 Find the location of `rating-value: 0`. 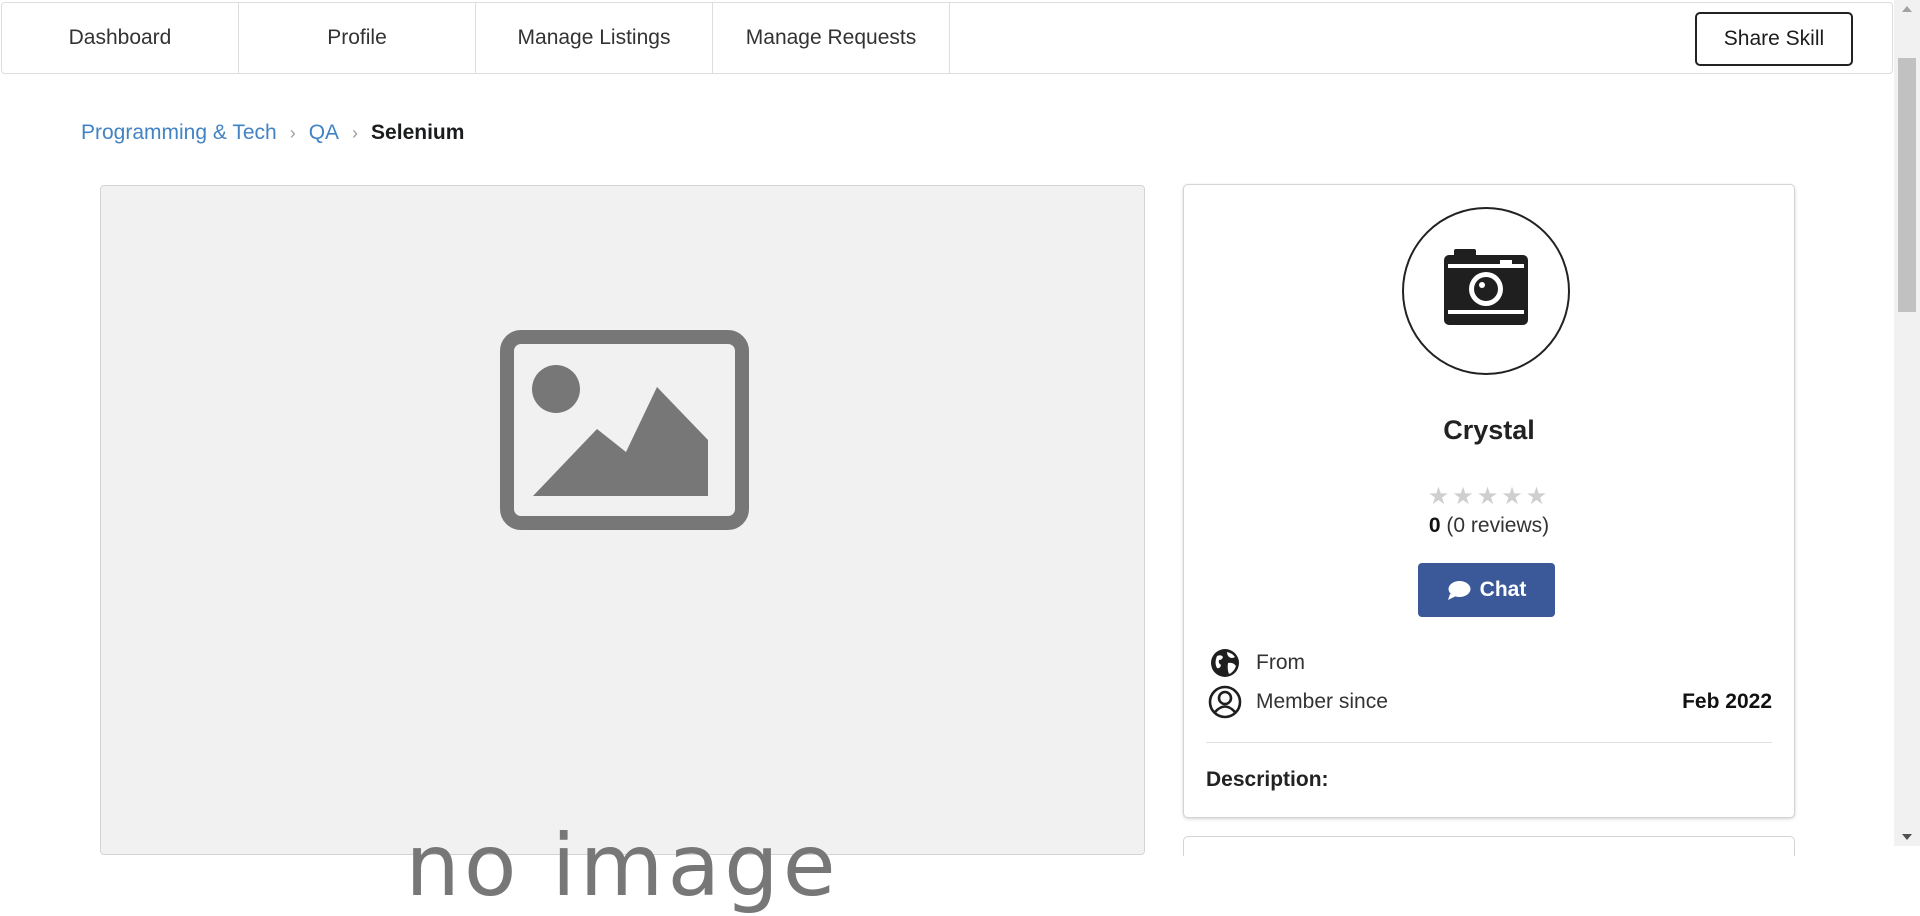

rating-value: 0 is located at coordinates (1434, 525).